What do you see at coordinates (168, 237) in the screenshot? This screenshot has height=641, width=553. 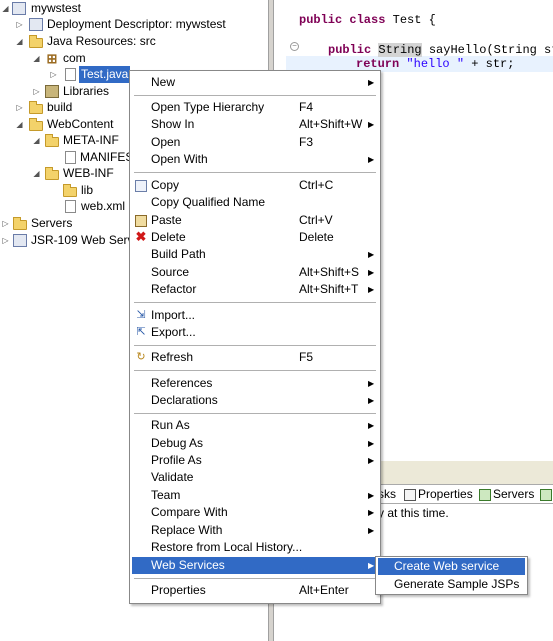 I see `menu-label: Delete` at bounding box center [168, 237].